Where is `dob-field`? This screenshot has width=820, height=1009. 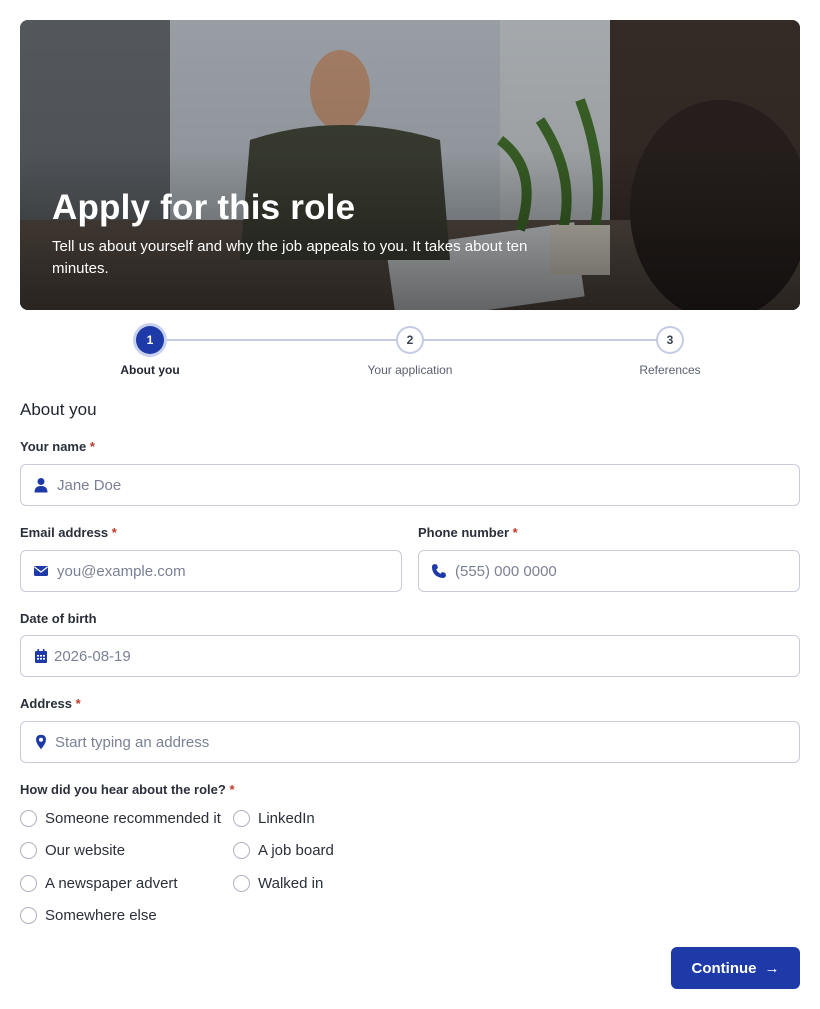
dob-field is located at coordinates (410, 656).